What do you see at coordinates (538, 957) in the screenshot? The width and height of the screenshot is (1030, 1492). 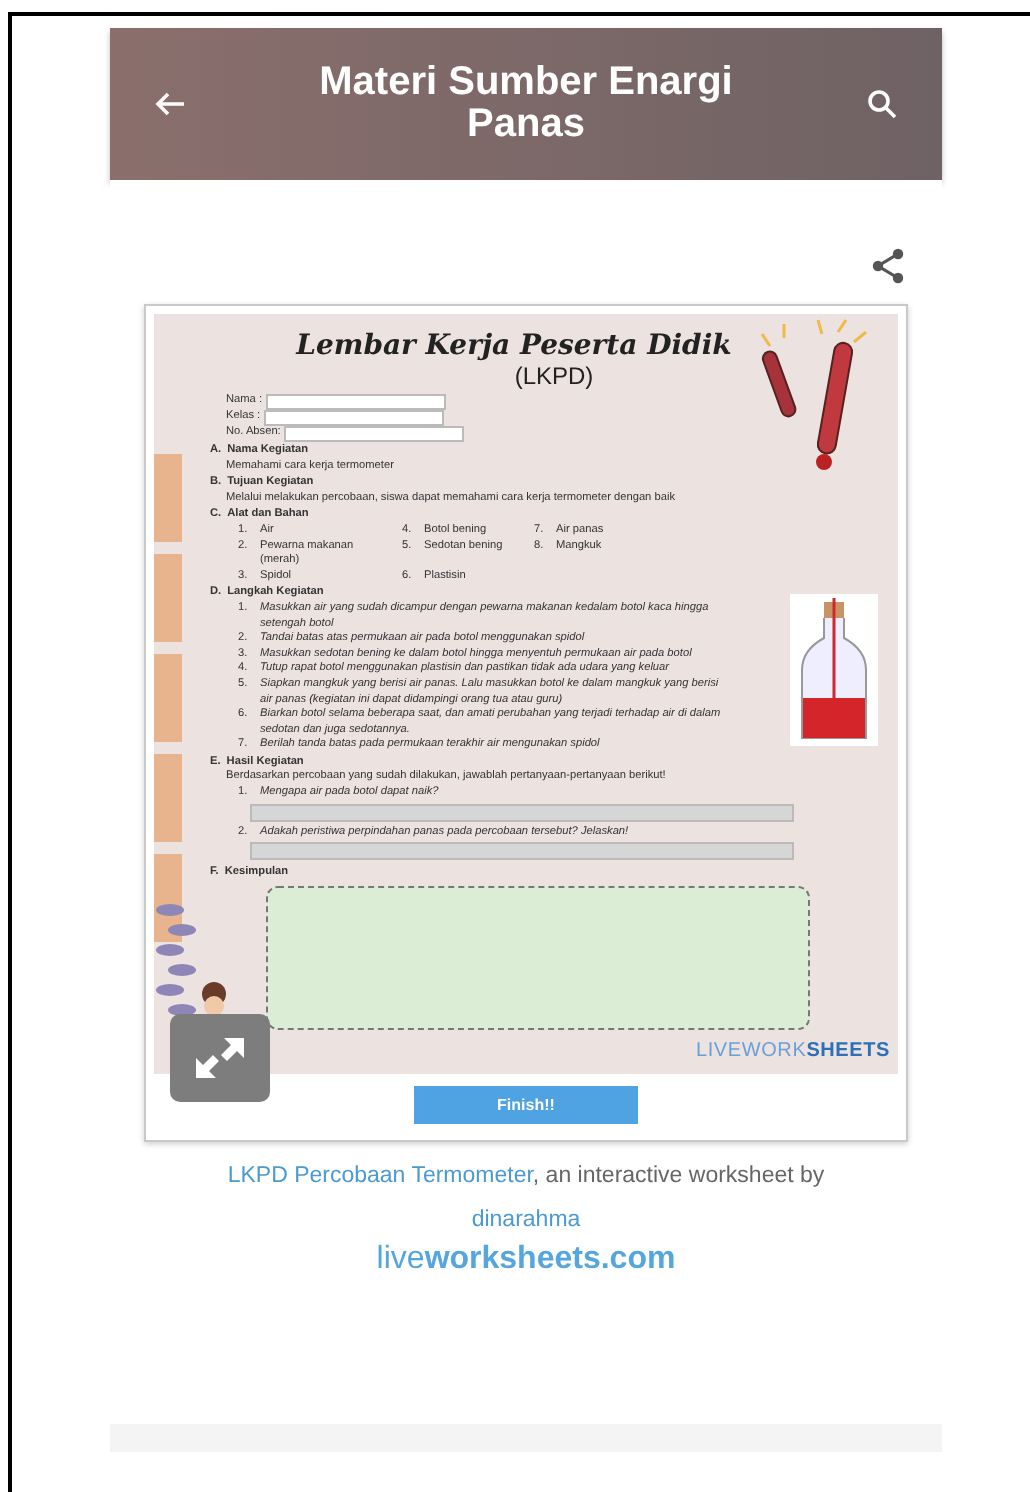 I see `conclusion-field` at bounding box center [538, 957].